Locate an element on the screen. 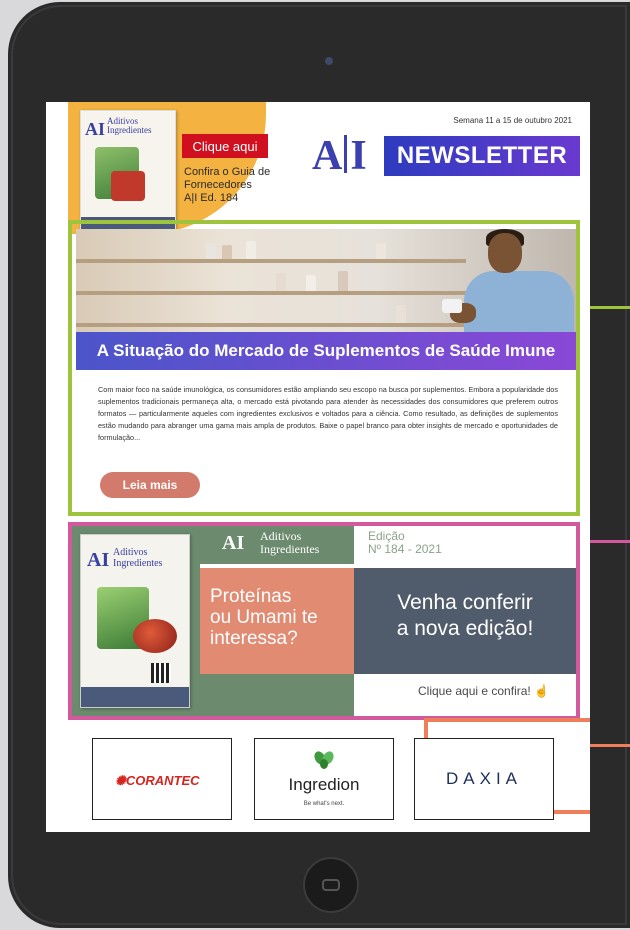 The height and width of the screenshot is (930, 630). qr-code-icon is located at coordinates (161, 673).